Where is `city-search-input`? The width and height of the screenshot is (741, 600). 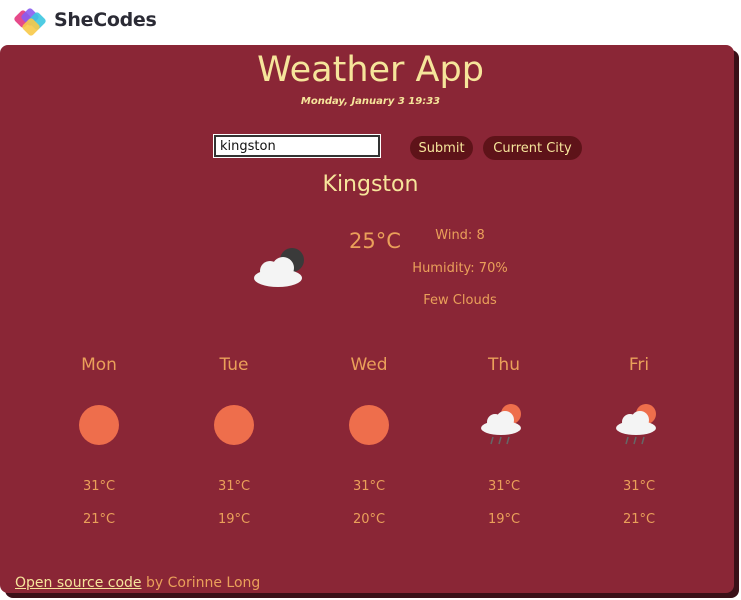 city-search-input is located at coordinates (297, 146).